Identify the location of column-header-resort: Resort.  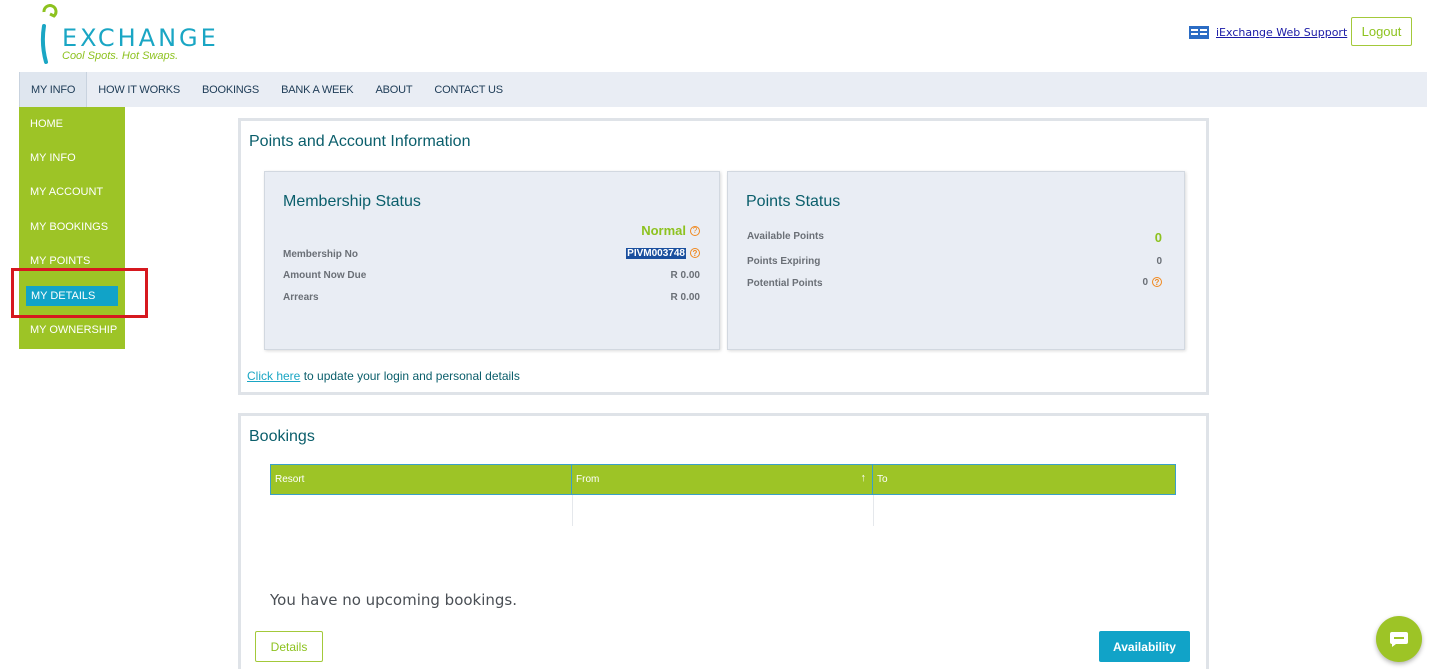
(421, 479).